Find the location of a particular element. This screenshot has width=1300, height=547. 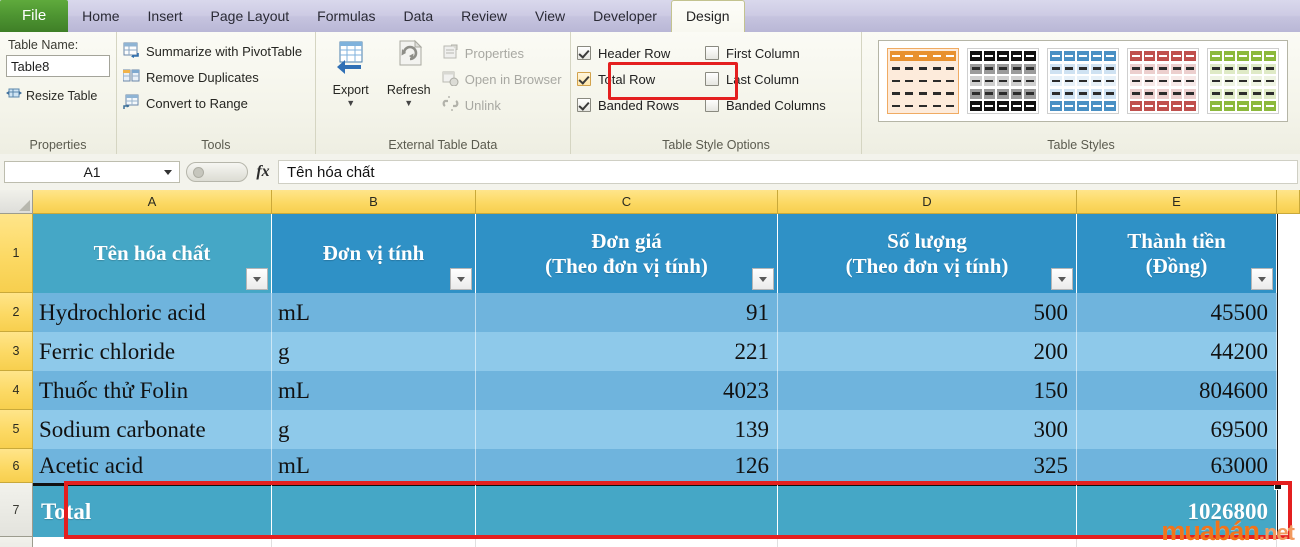

checkbox-total-row: Total Row is located at coordinates (641, 79).